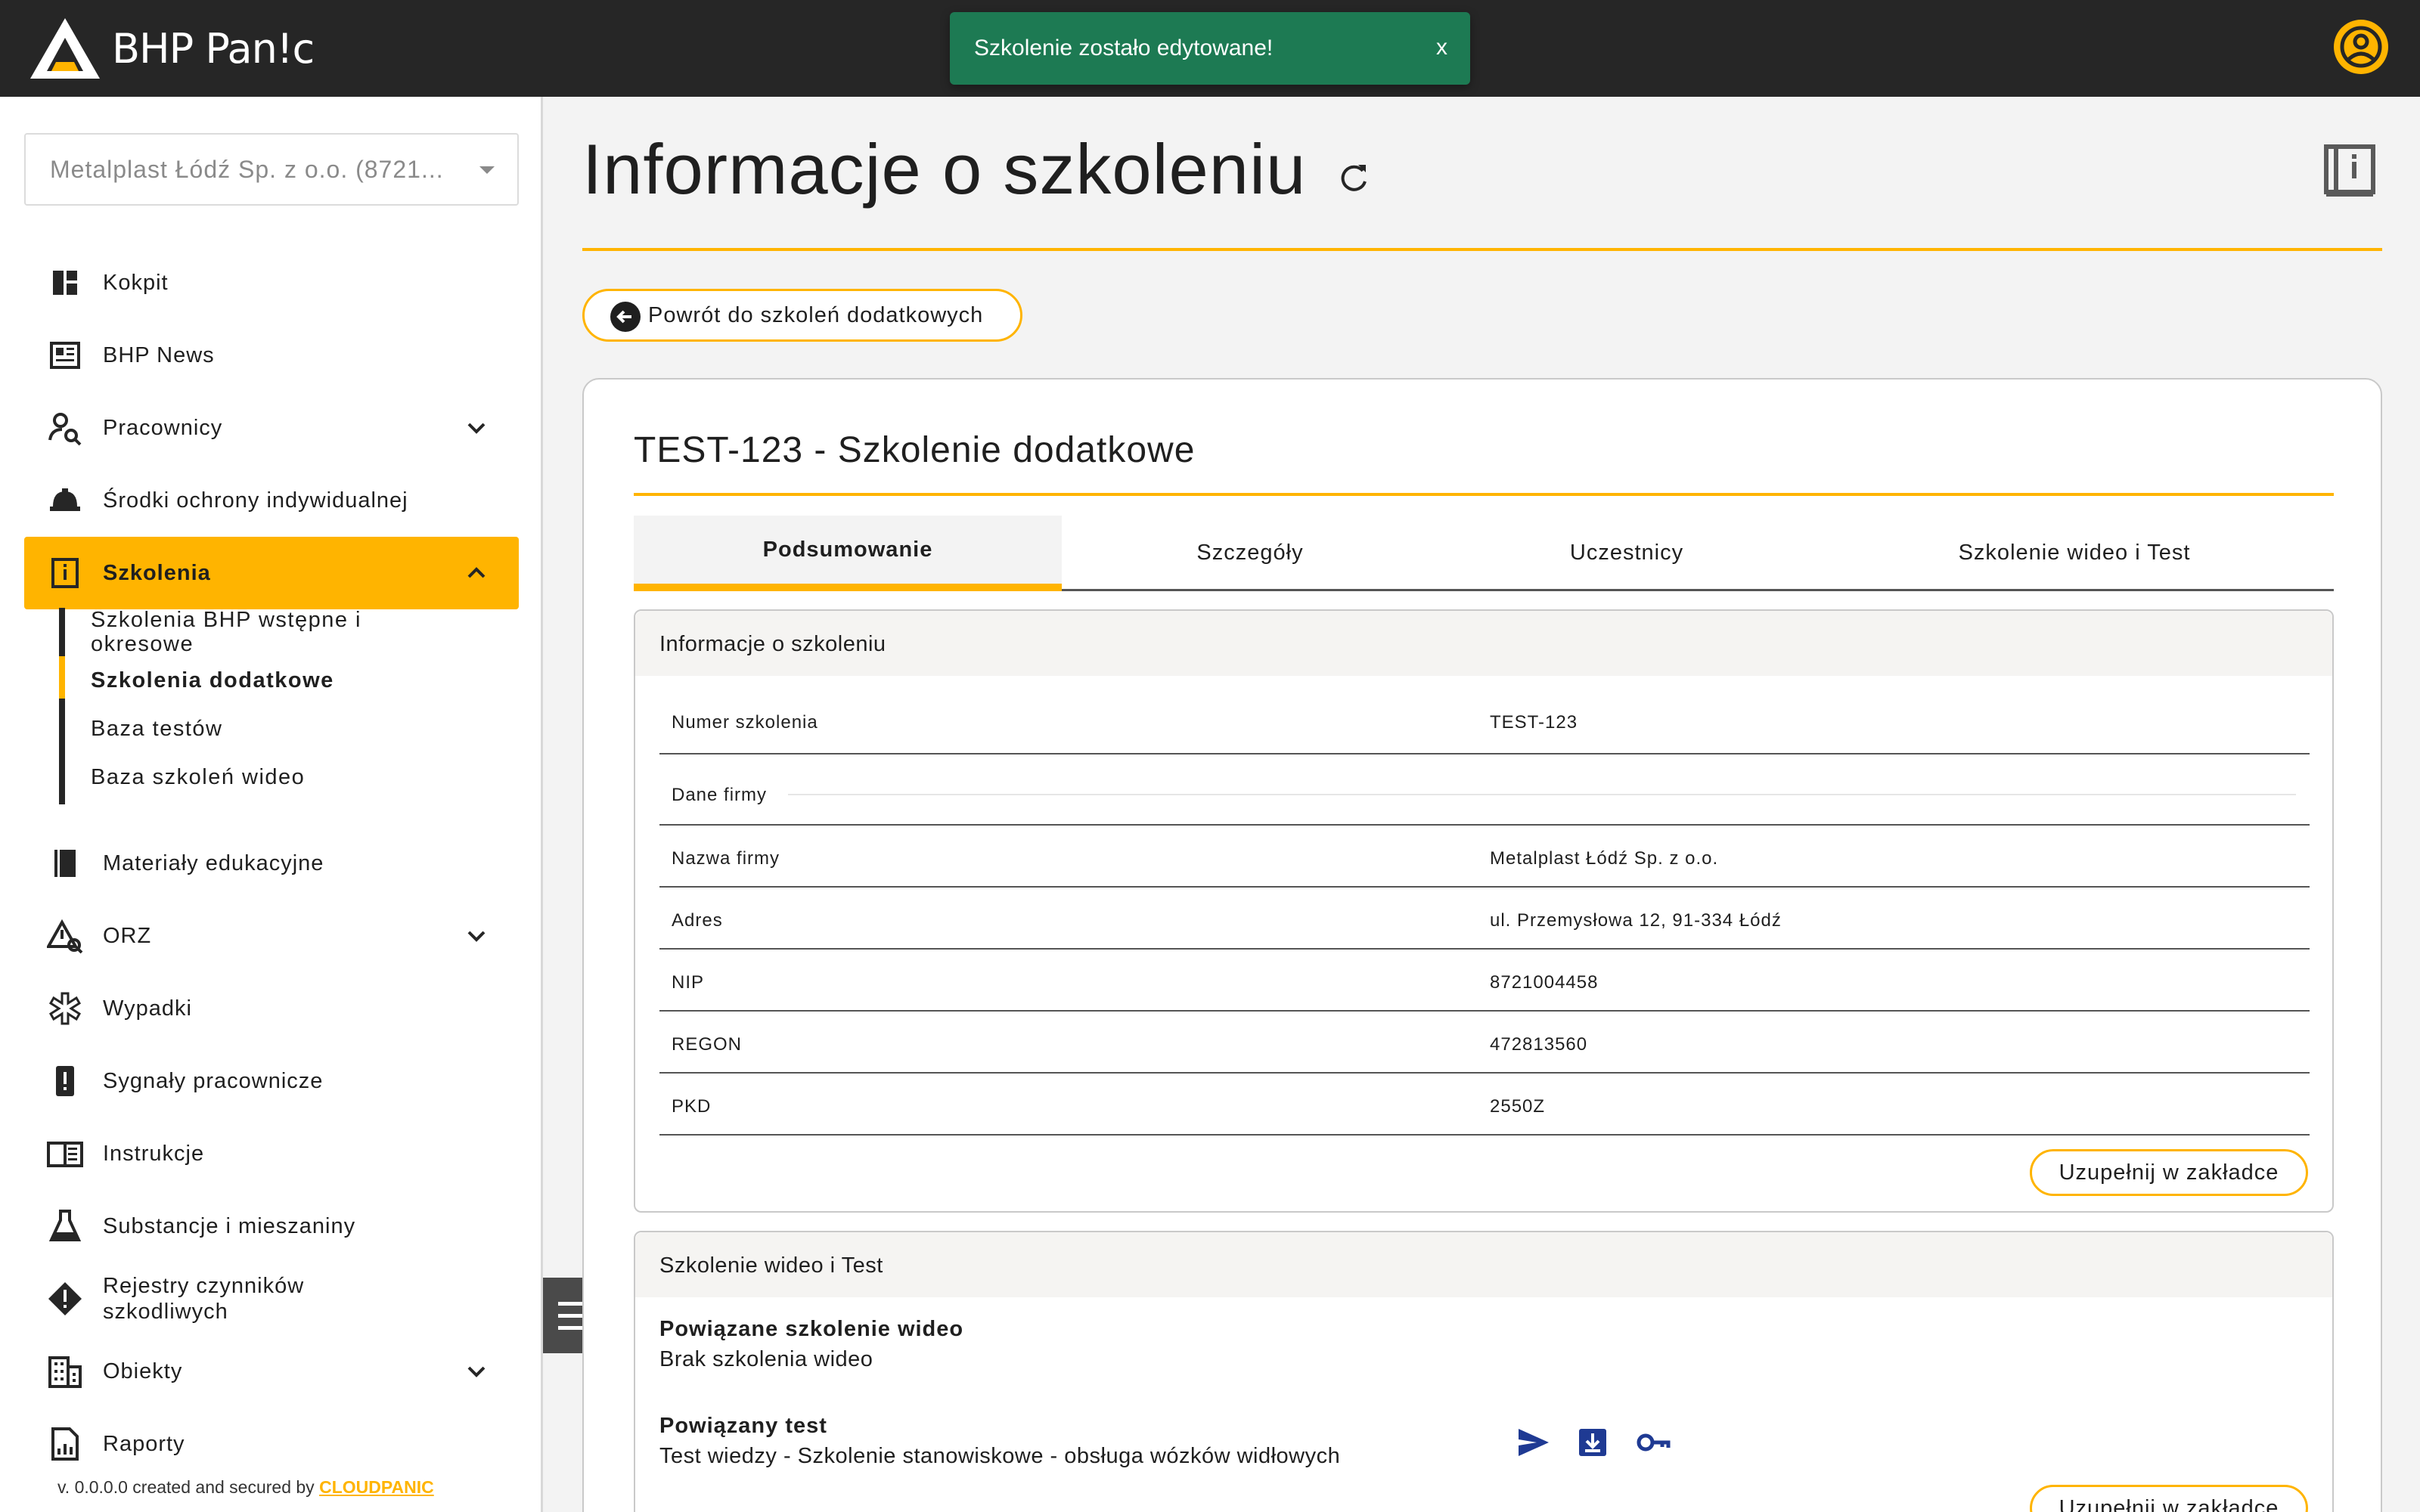 The image size is (2420, 1512). I want to click on sidebar-item-label: Pracownicy, so click(163, 428).